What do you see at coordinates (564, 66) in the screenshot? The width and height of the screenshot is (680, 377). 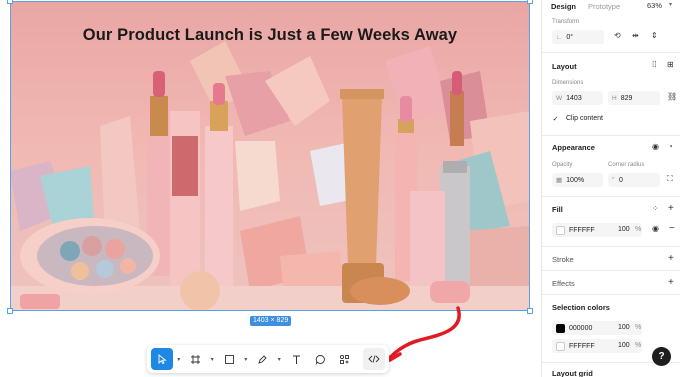 I see `layout-title: Layout` at bounding box center [564, 66].